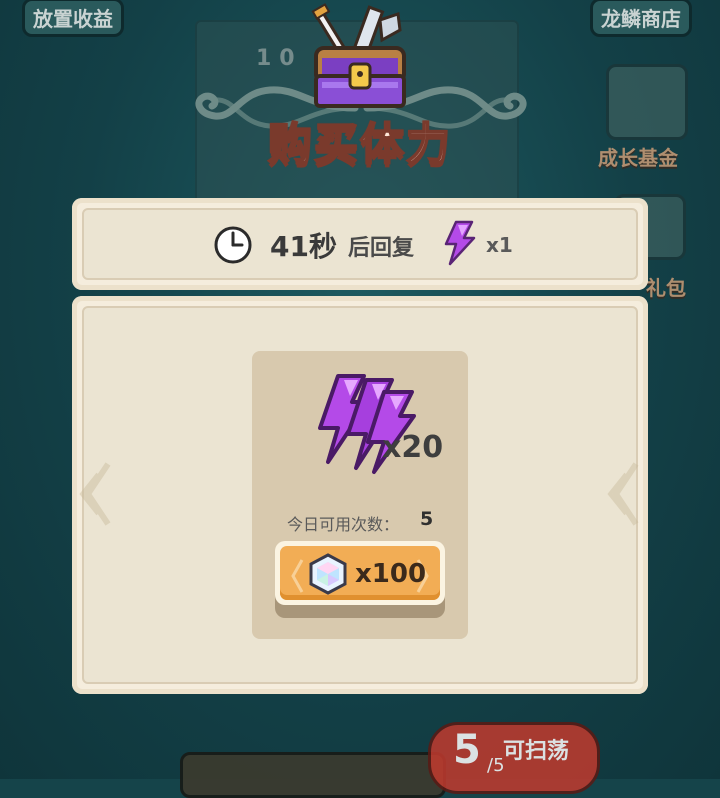  Describe the element at coordinates (391, 574) in the screenshot. I see `buy-price: x100` at that location.